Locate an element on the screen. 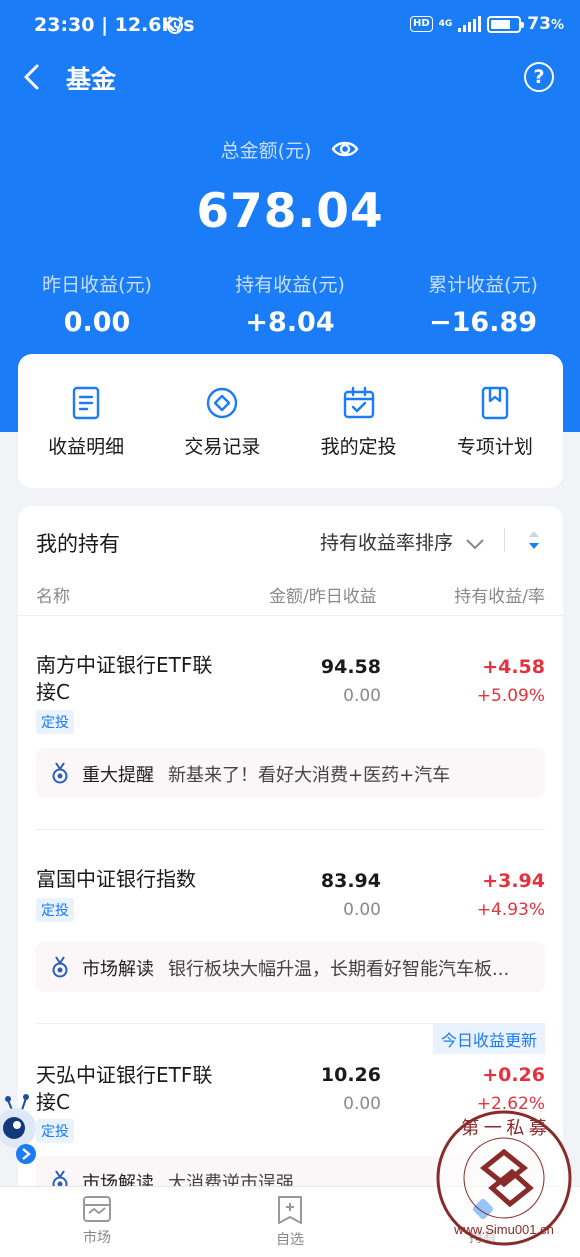 The image size is (580, 1257). metric-value: −16.89 is located at coordinates (483, 322).